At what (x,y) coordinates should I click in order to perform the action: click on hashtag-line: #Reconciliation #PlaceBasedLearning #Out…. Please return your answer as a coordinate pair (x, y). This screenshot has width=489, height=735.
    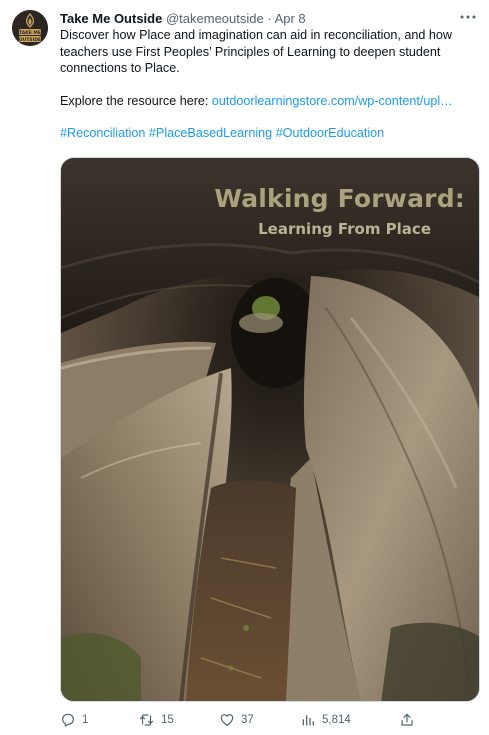
    Looking at the image, I should click on (269, 133).